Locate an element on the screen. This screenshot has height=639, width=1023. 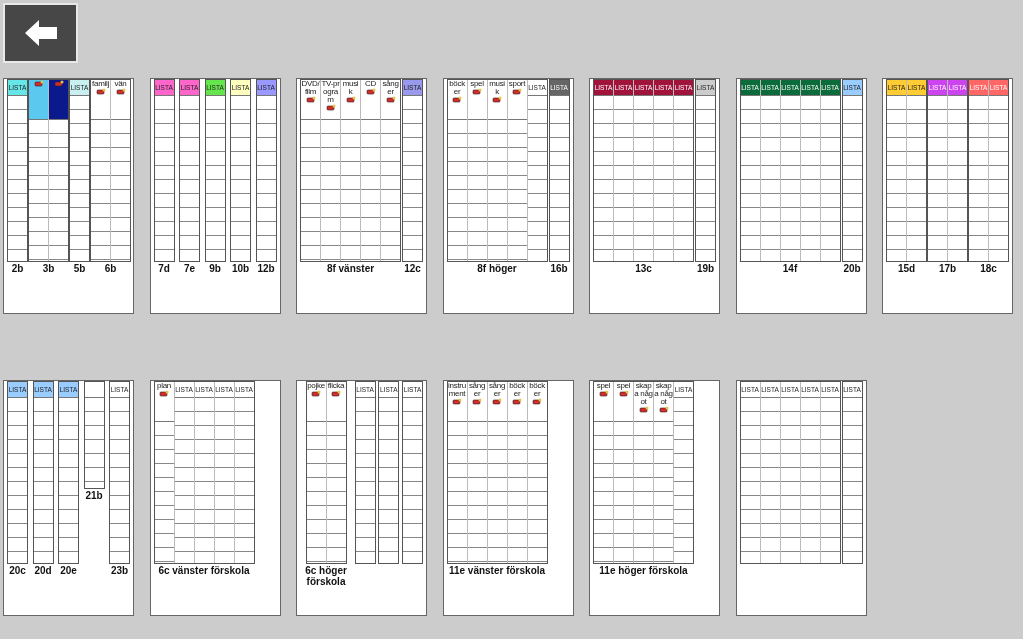
symbol-label: DVD/film is located at coordinates (310, 88).